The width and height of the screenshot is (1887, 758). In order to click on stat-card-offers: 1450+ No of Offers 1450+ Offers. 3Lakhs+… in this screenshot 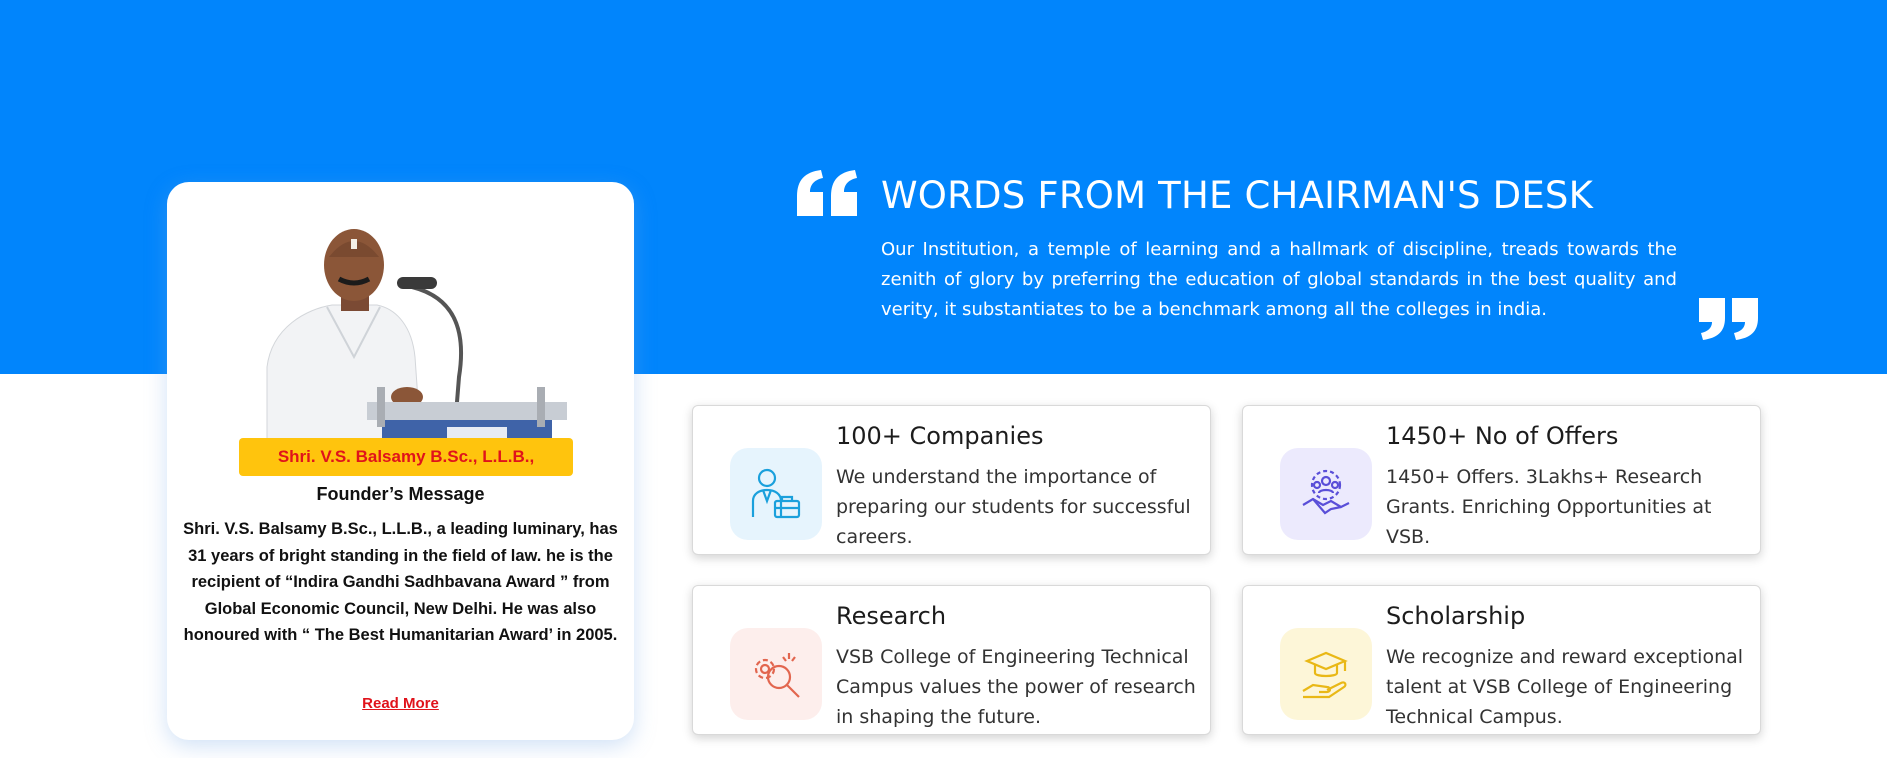, I will do `click(1501, 480)`.